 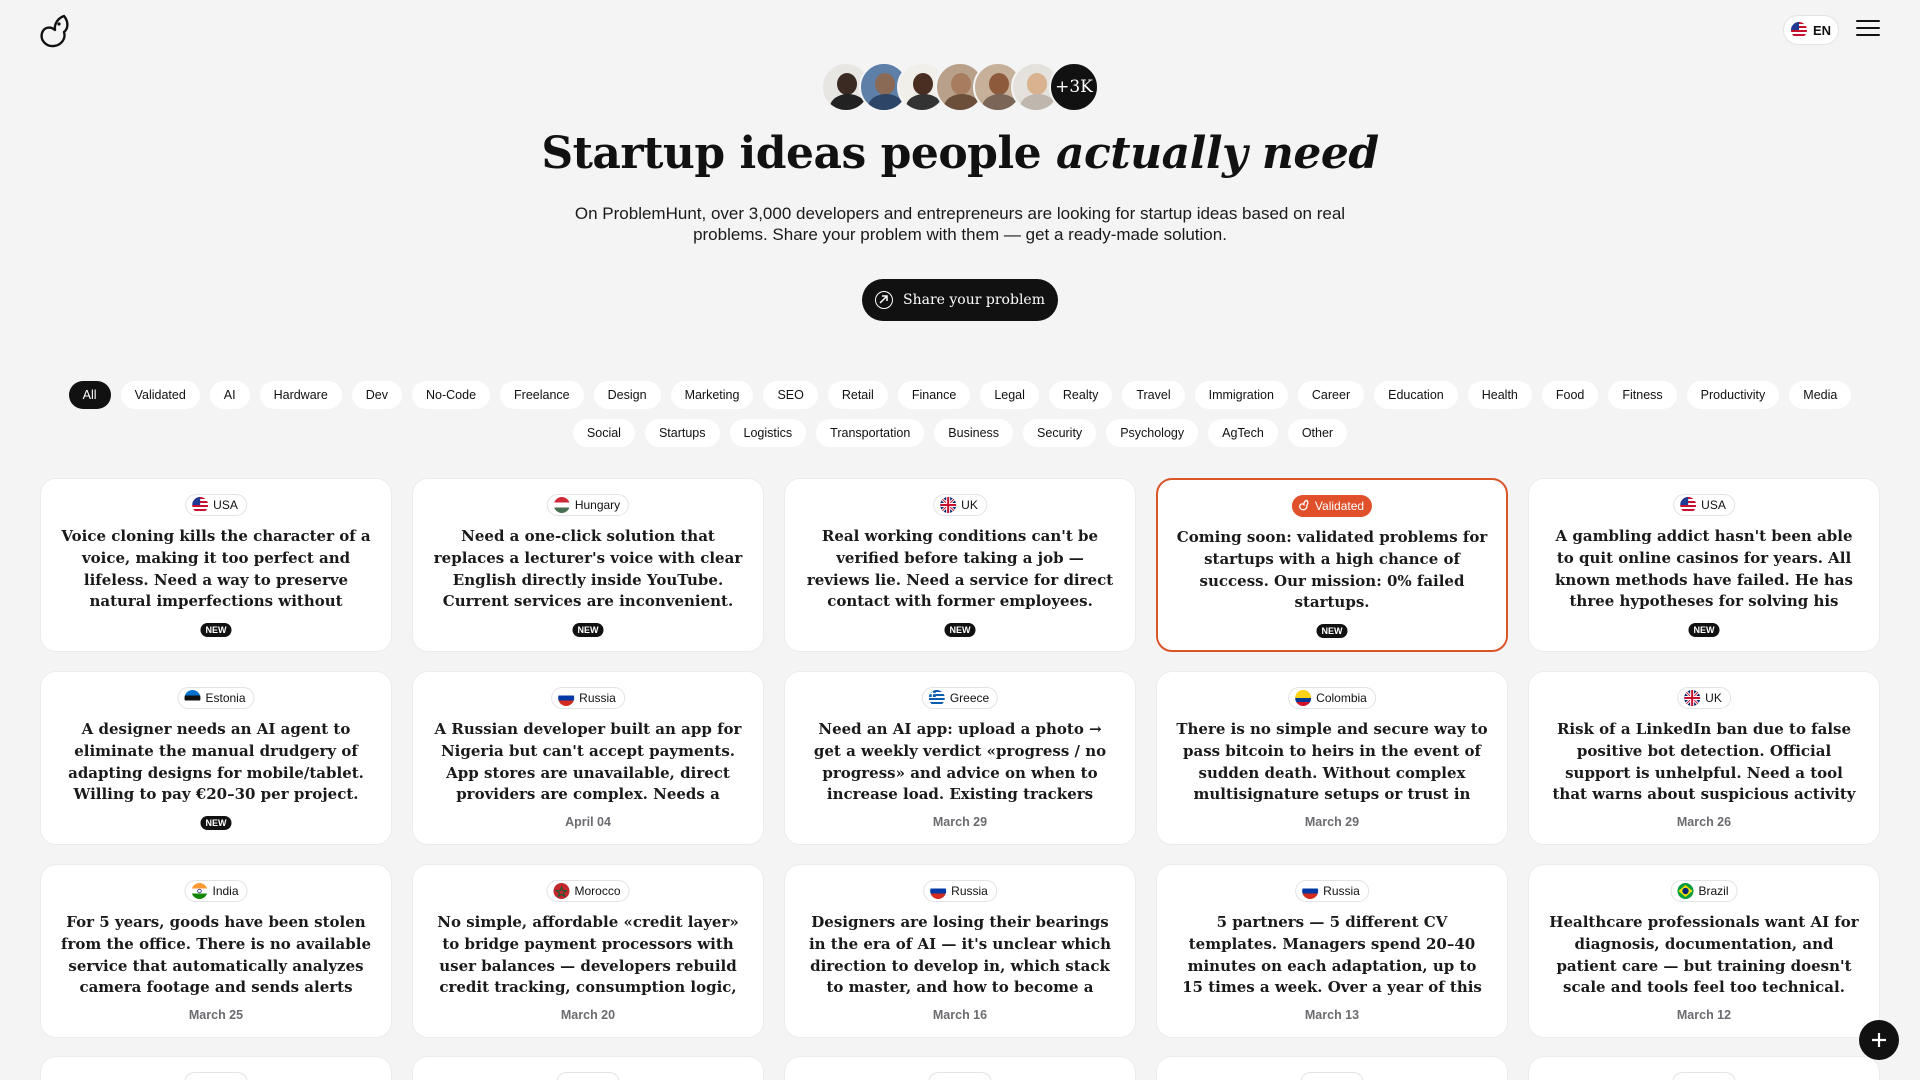 I want to click on filter-chip-dev: Dev, so click(x=377, y=395).